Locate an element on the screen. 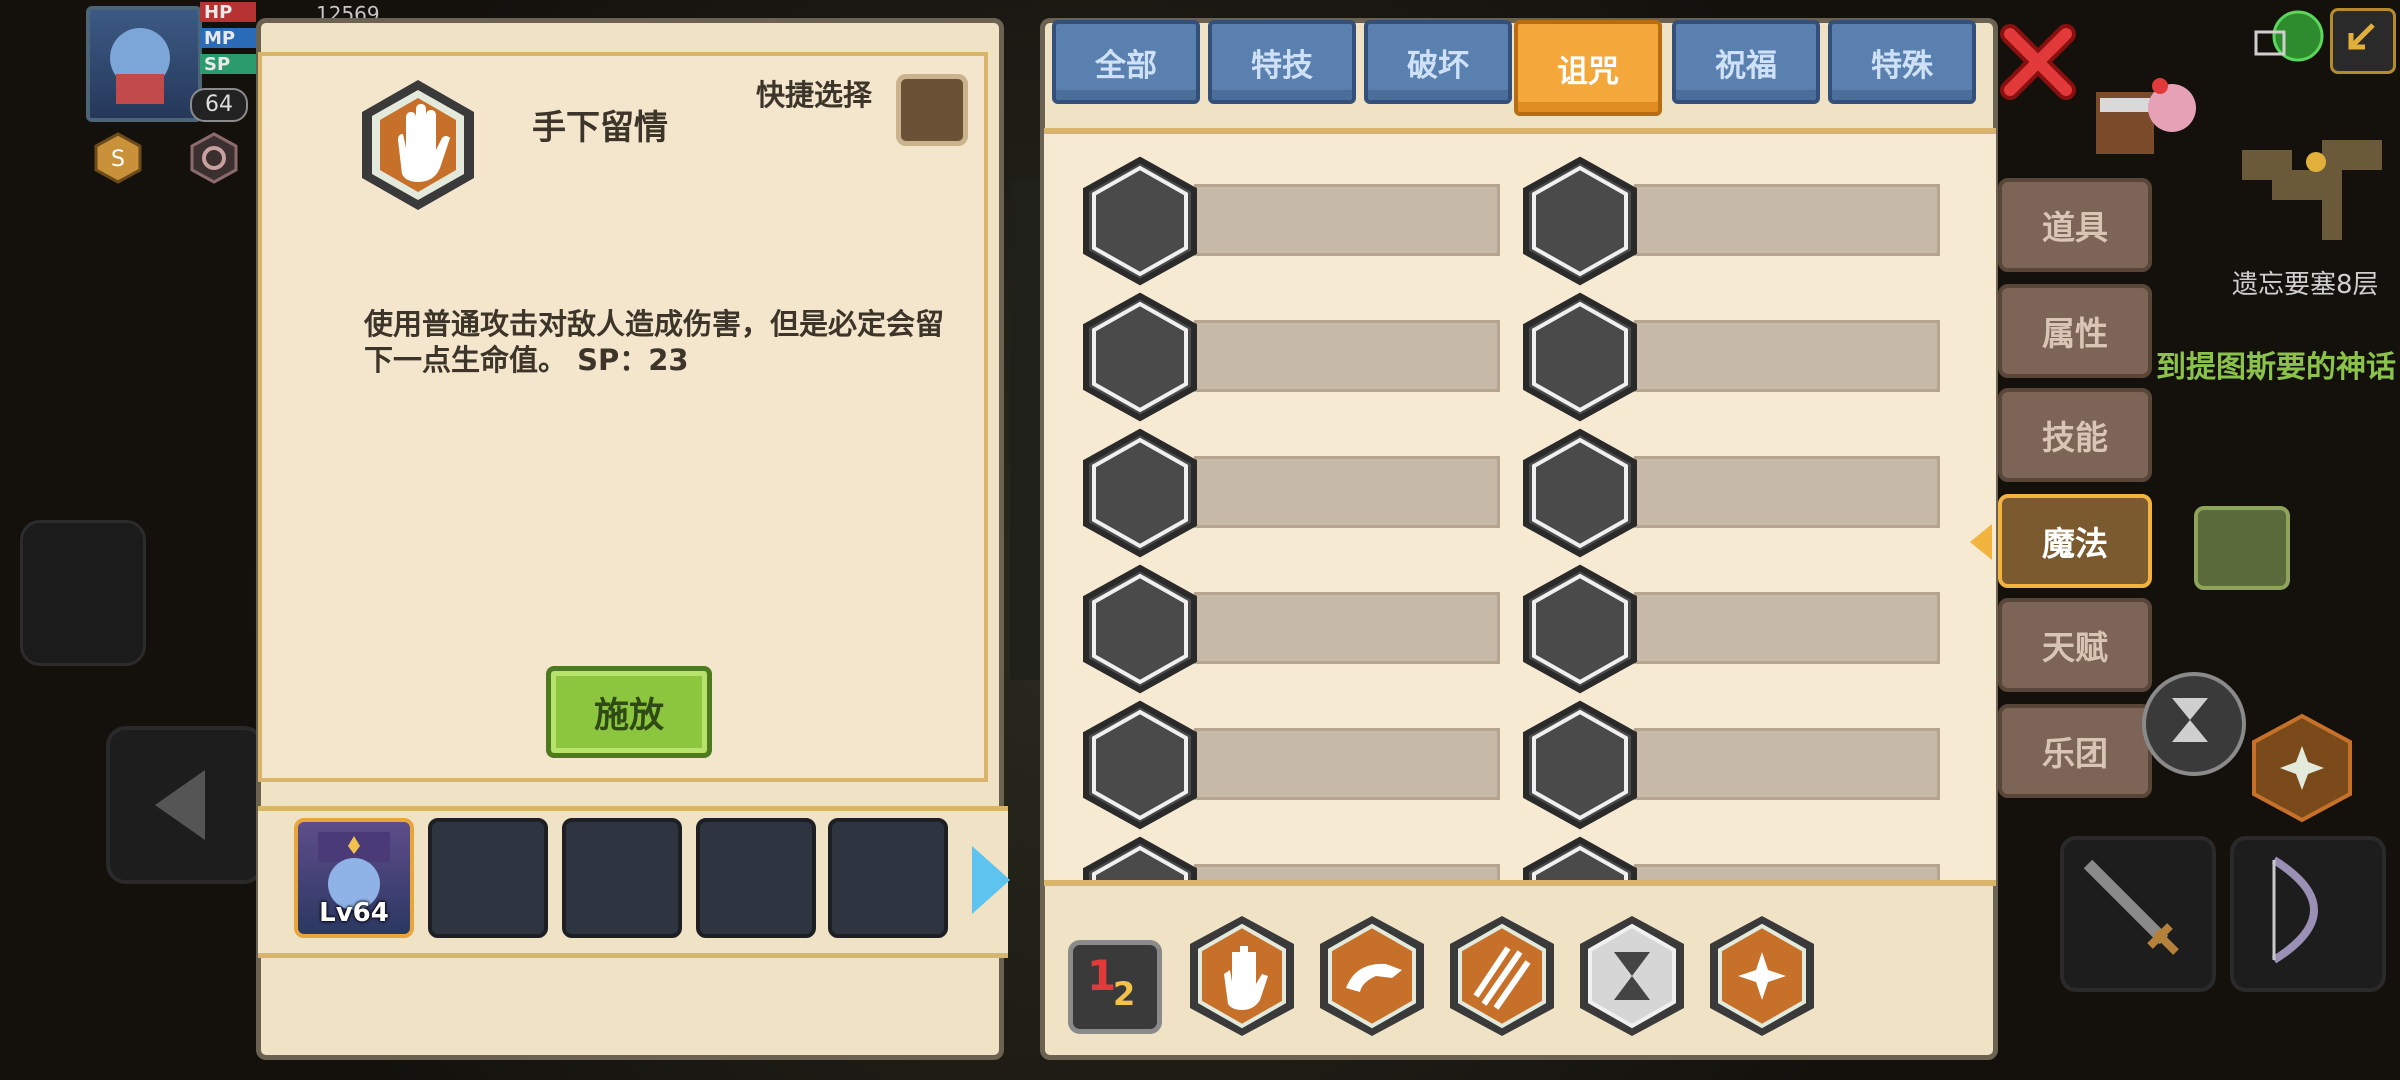  hourglass-skill-icon is located at coordinates (2194, 724).